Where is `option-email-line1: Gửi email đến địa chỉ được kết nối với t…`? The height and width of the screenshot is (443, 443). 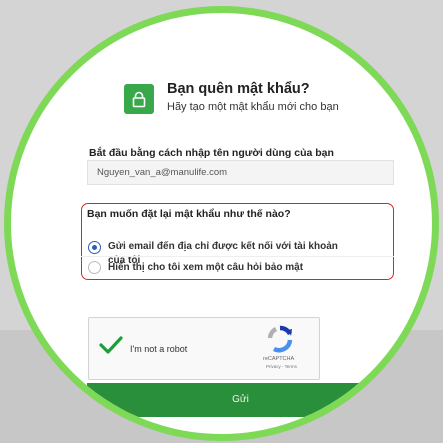 option-email-line1: Gửi email đến địa chỉ được kết nối với t… is located at coordinates (223, 246).